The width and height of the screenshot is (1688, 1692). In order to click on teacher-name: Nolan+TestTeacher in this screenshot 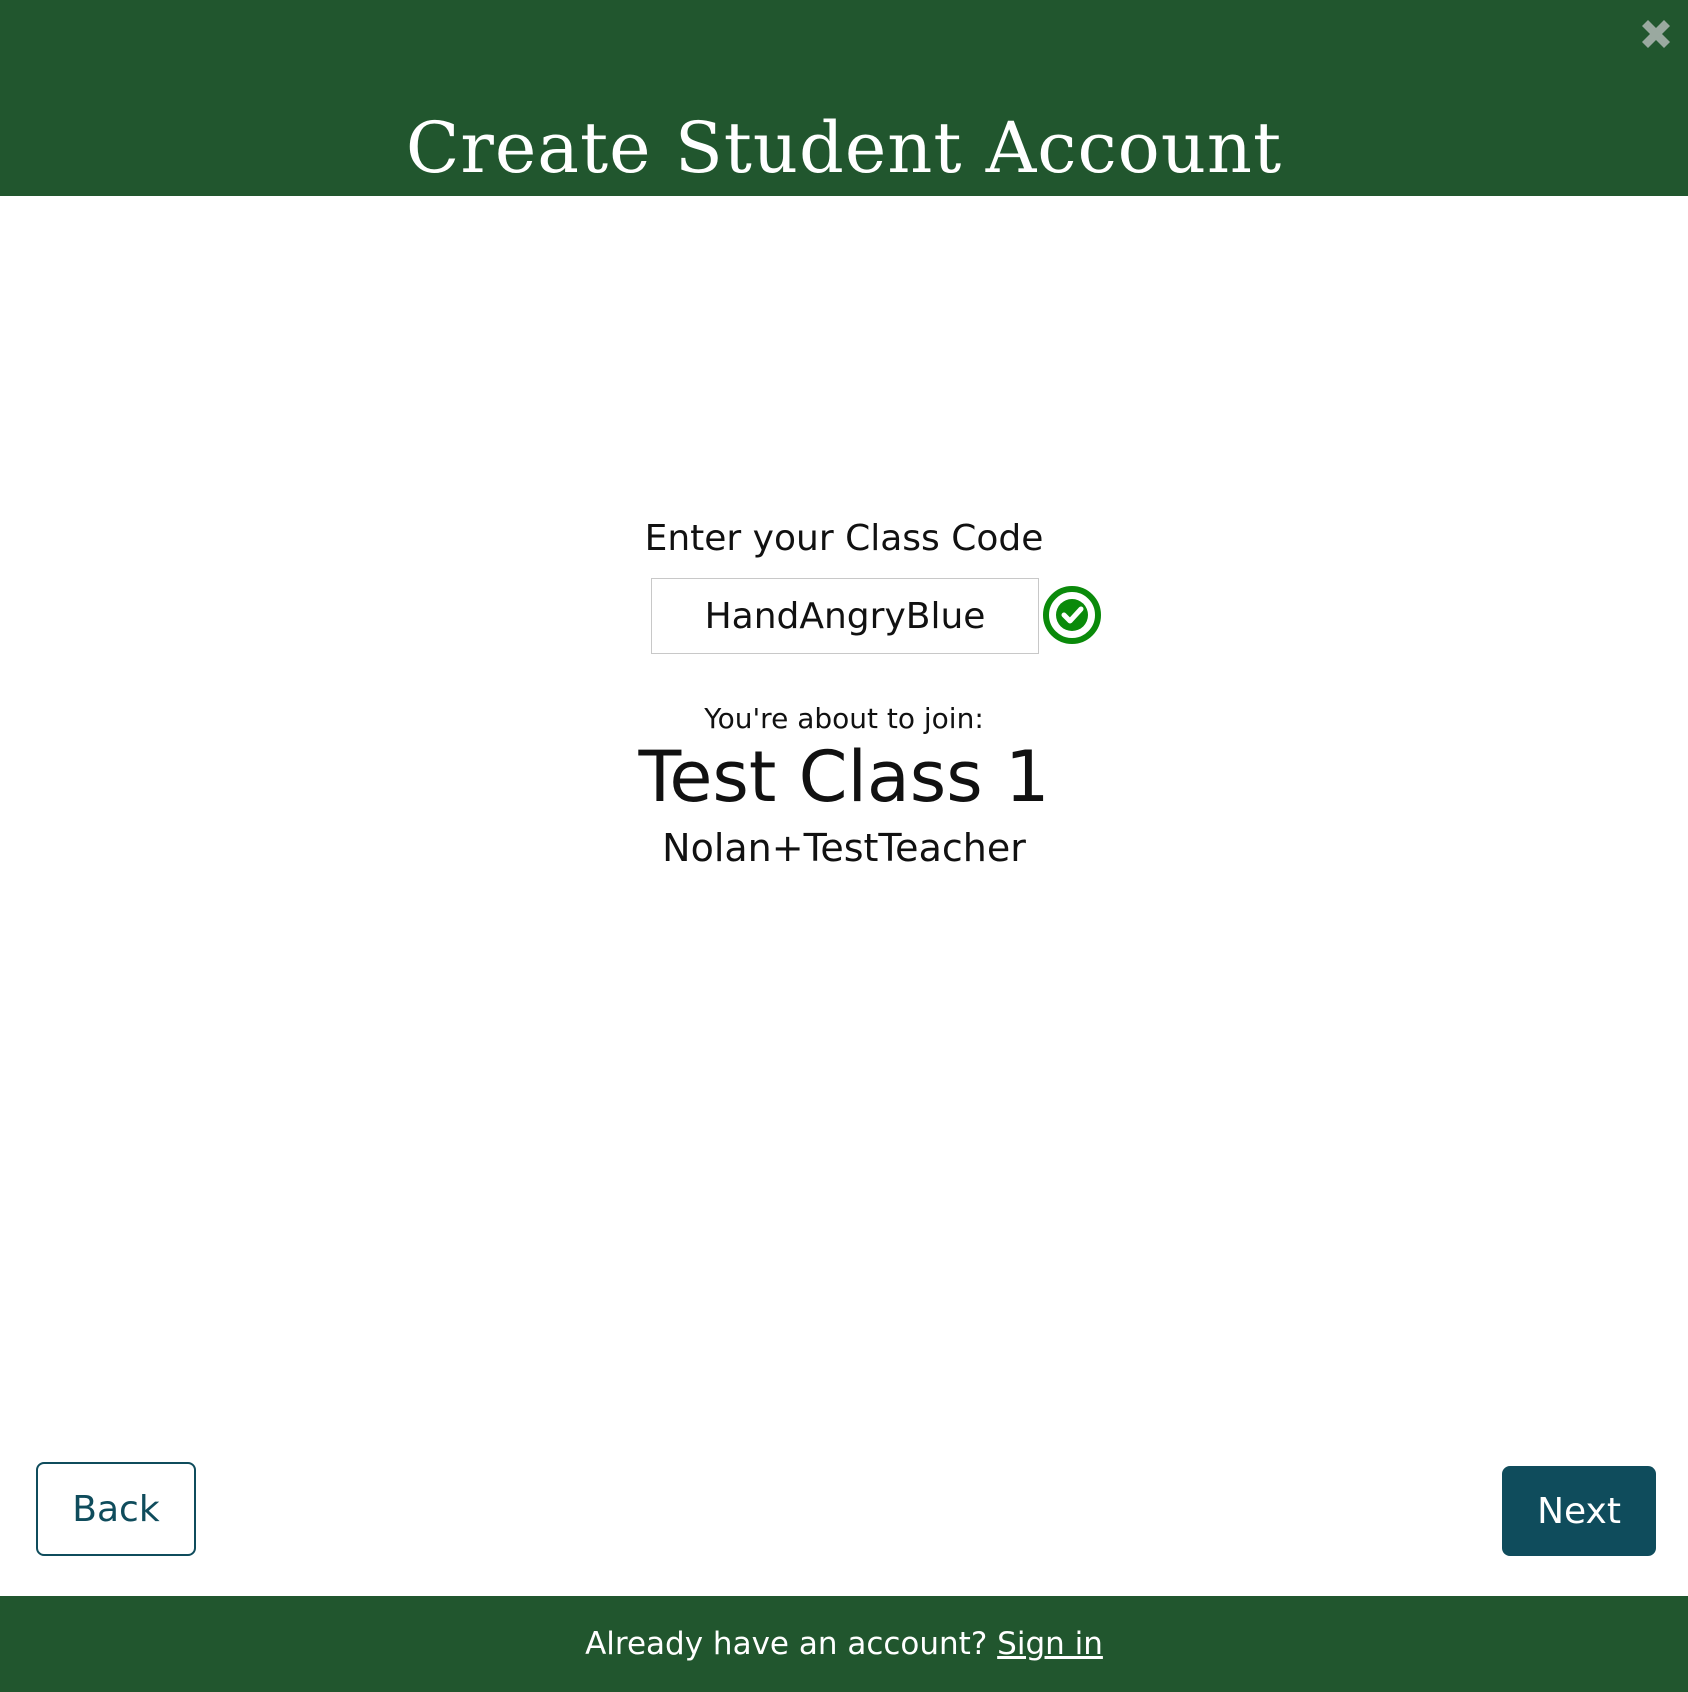, I will do `click(844, 848)`.